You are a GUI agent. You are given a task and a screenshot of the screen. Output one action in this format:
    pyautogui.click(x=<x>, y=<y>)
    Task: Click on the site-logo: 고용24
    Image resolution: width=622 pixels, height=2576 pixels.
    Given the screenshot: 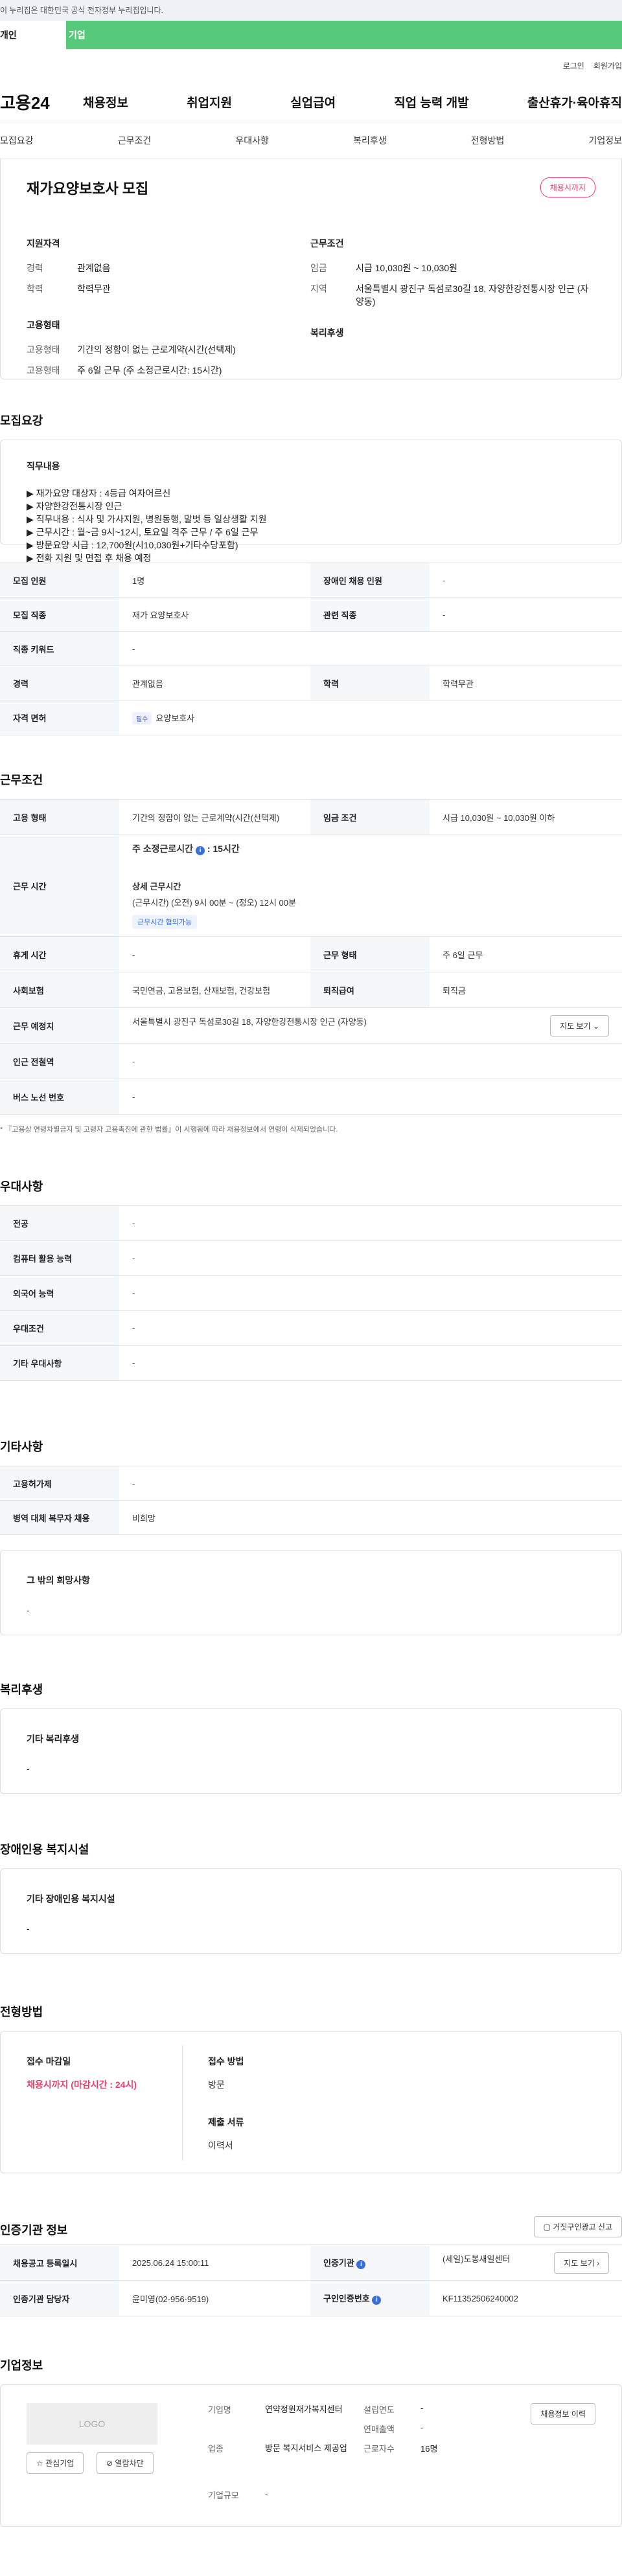 What is the action you would take?
    pyautogui.click(x=41, y=102)
    